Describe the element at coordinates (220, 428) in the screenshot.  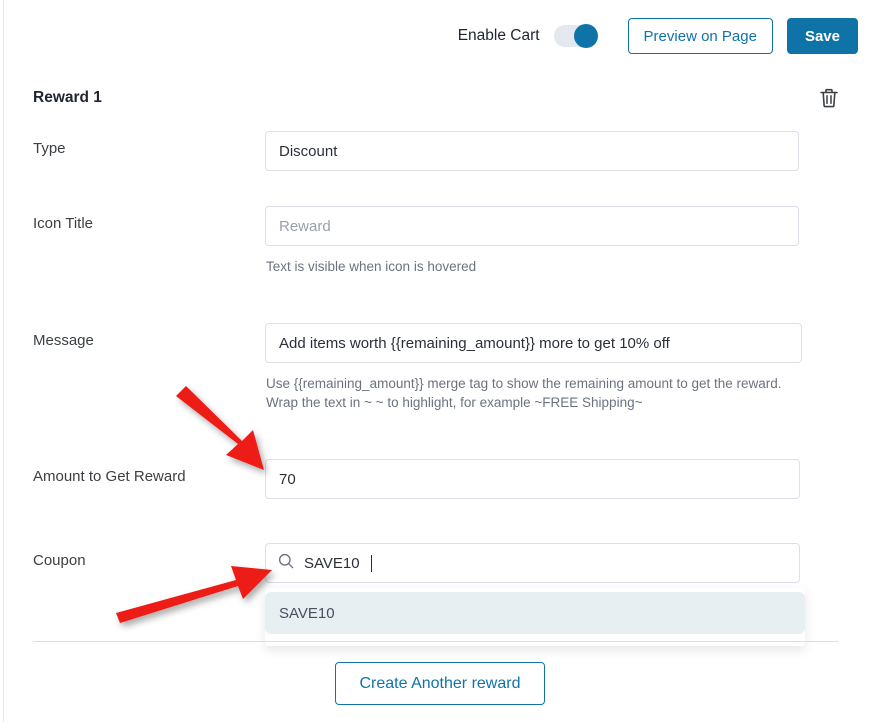
I see `annotation-arrow-amount` at that location.